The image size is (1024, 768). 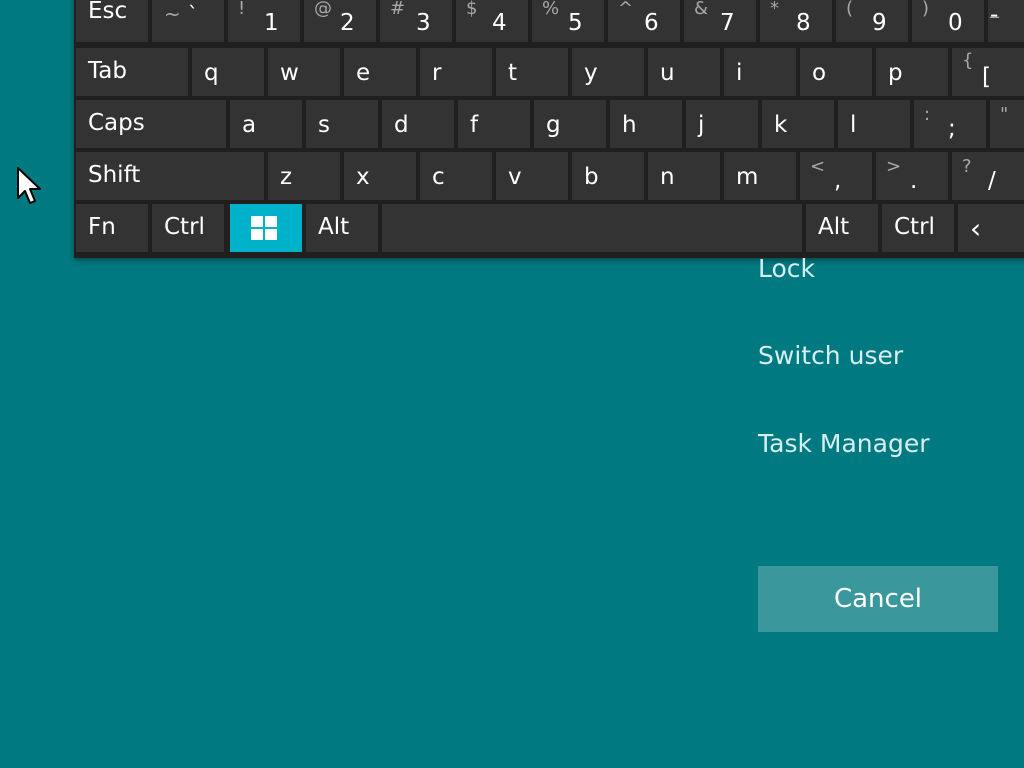 What do you see at coordinates (266, 124) in the screenshot?
I see `key-a: a` at bounding box center [266, 124].